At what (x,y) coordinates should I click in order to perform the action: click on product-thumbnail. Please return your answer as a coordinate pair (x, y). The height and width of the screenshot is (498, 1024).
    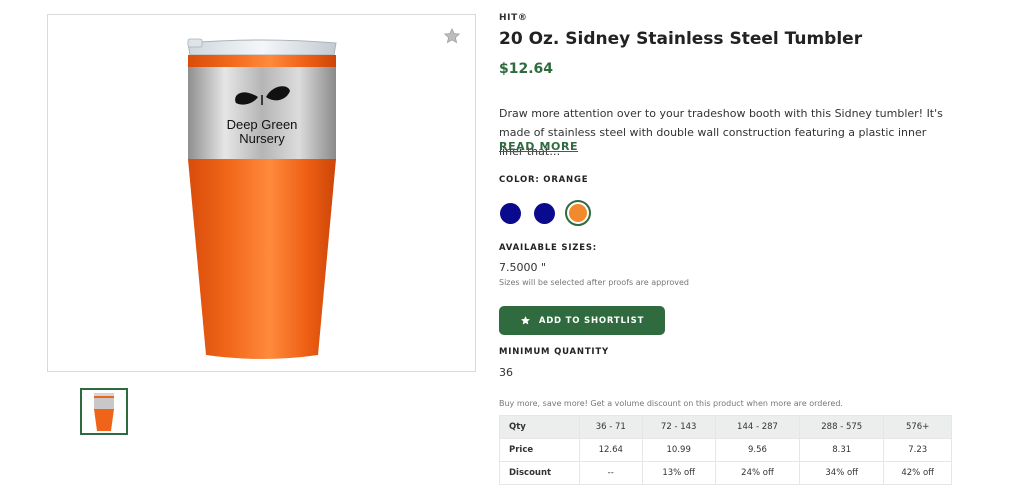
    Looking at the image, I should click on (104, 411).